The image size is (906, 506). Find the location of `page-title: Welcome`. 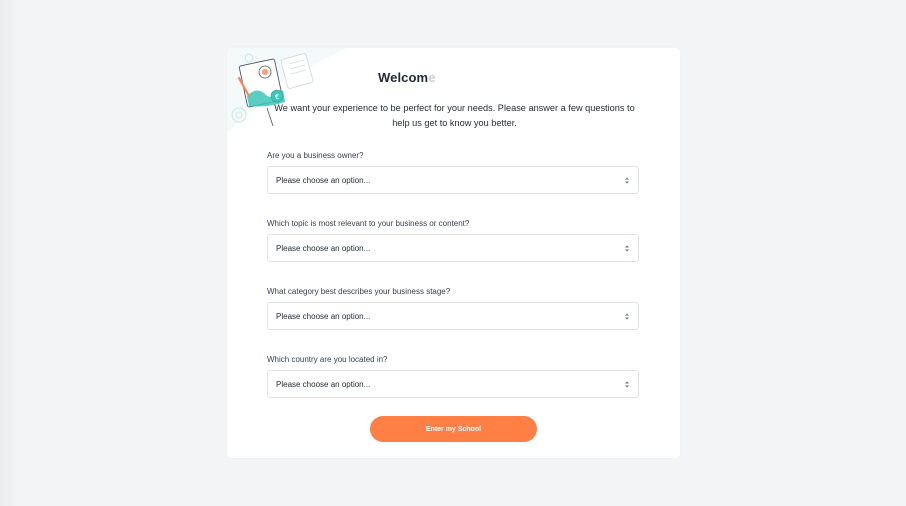

page-title: Welcome is located at coordinates (407, 77).